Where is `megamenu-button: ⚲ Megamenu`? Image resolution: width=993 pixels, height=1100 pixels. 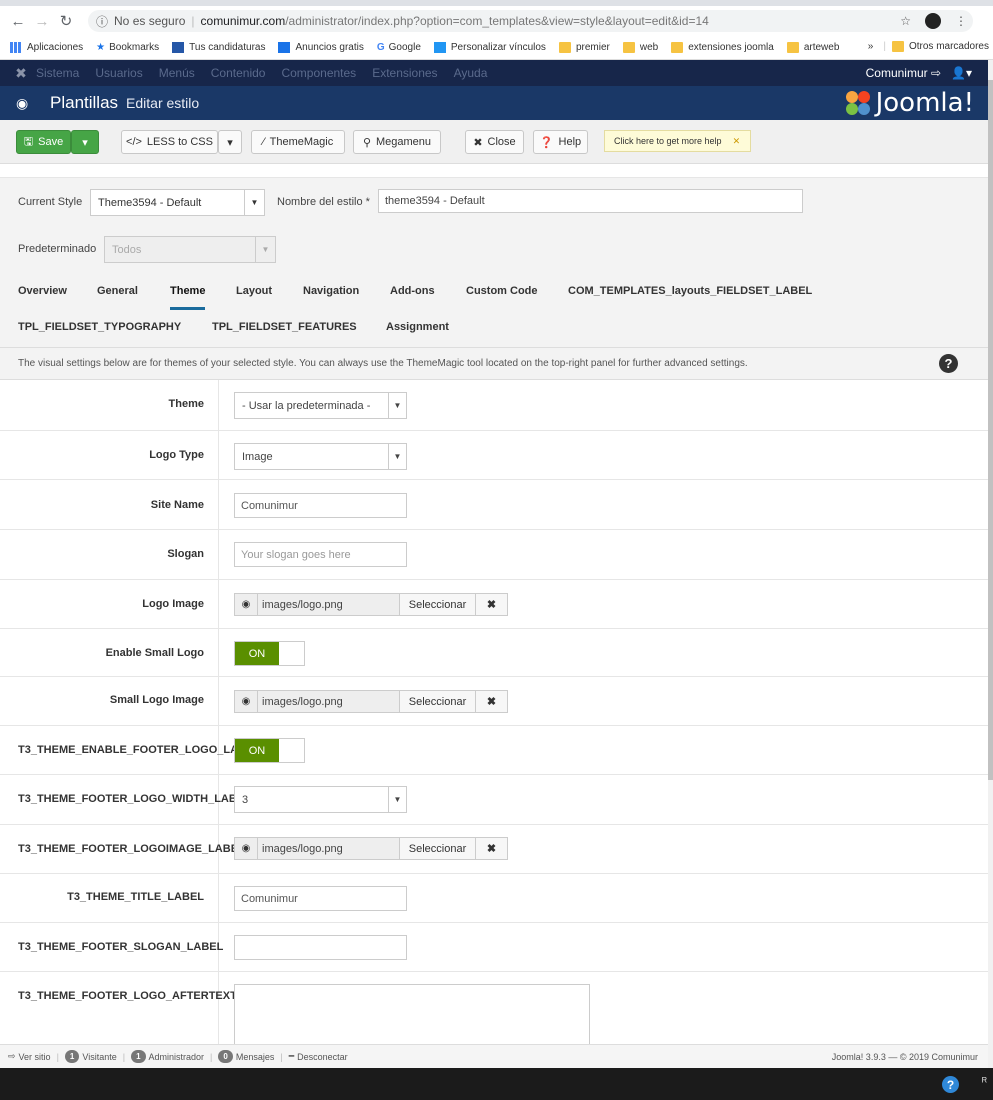
megamenu-button: ⚲ Megamenu is located at coordinates (397, 142).